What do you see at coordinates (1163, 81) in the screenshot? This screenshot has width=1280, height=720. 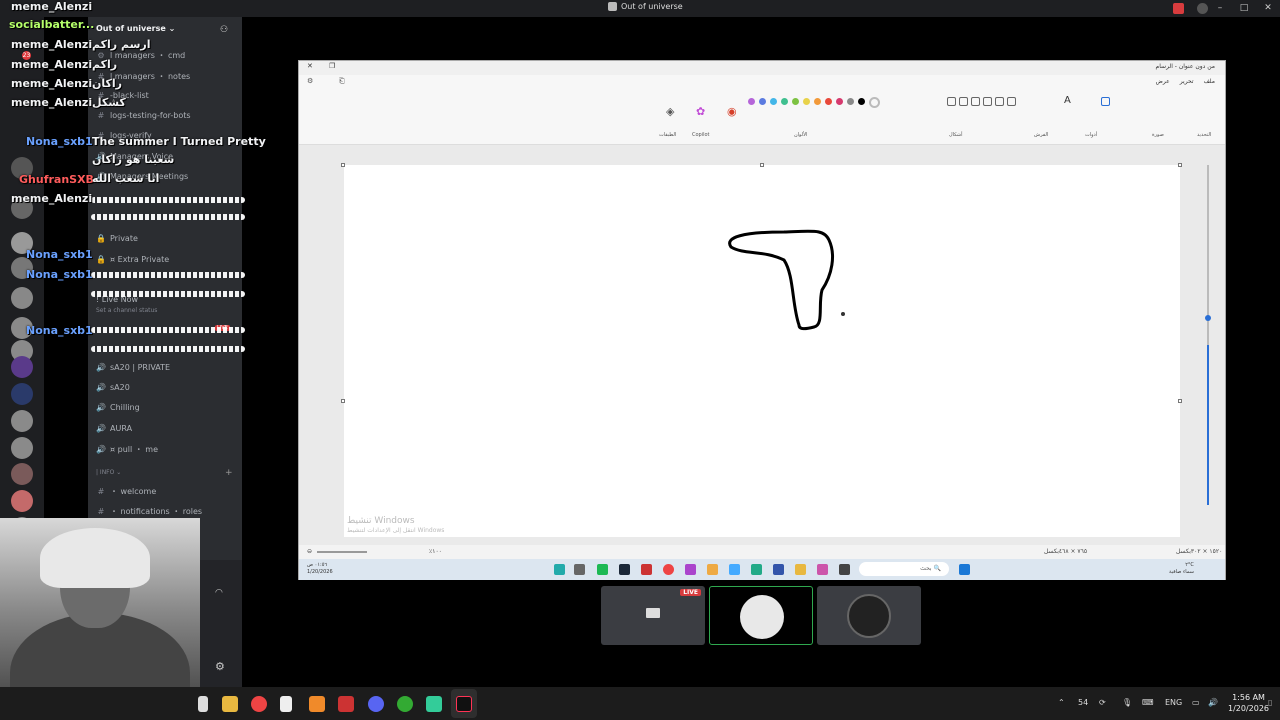 I see `menu-view: عرض` at bounding box center [1163, 81].